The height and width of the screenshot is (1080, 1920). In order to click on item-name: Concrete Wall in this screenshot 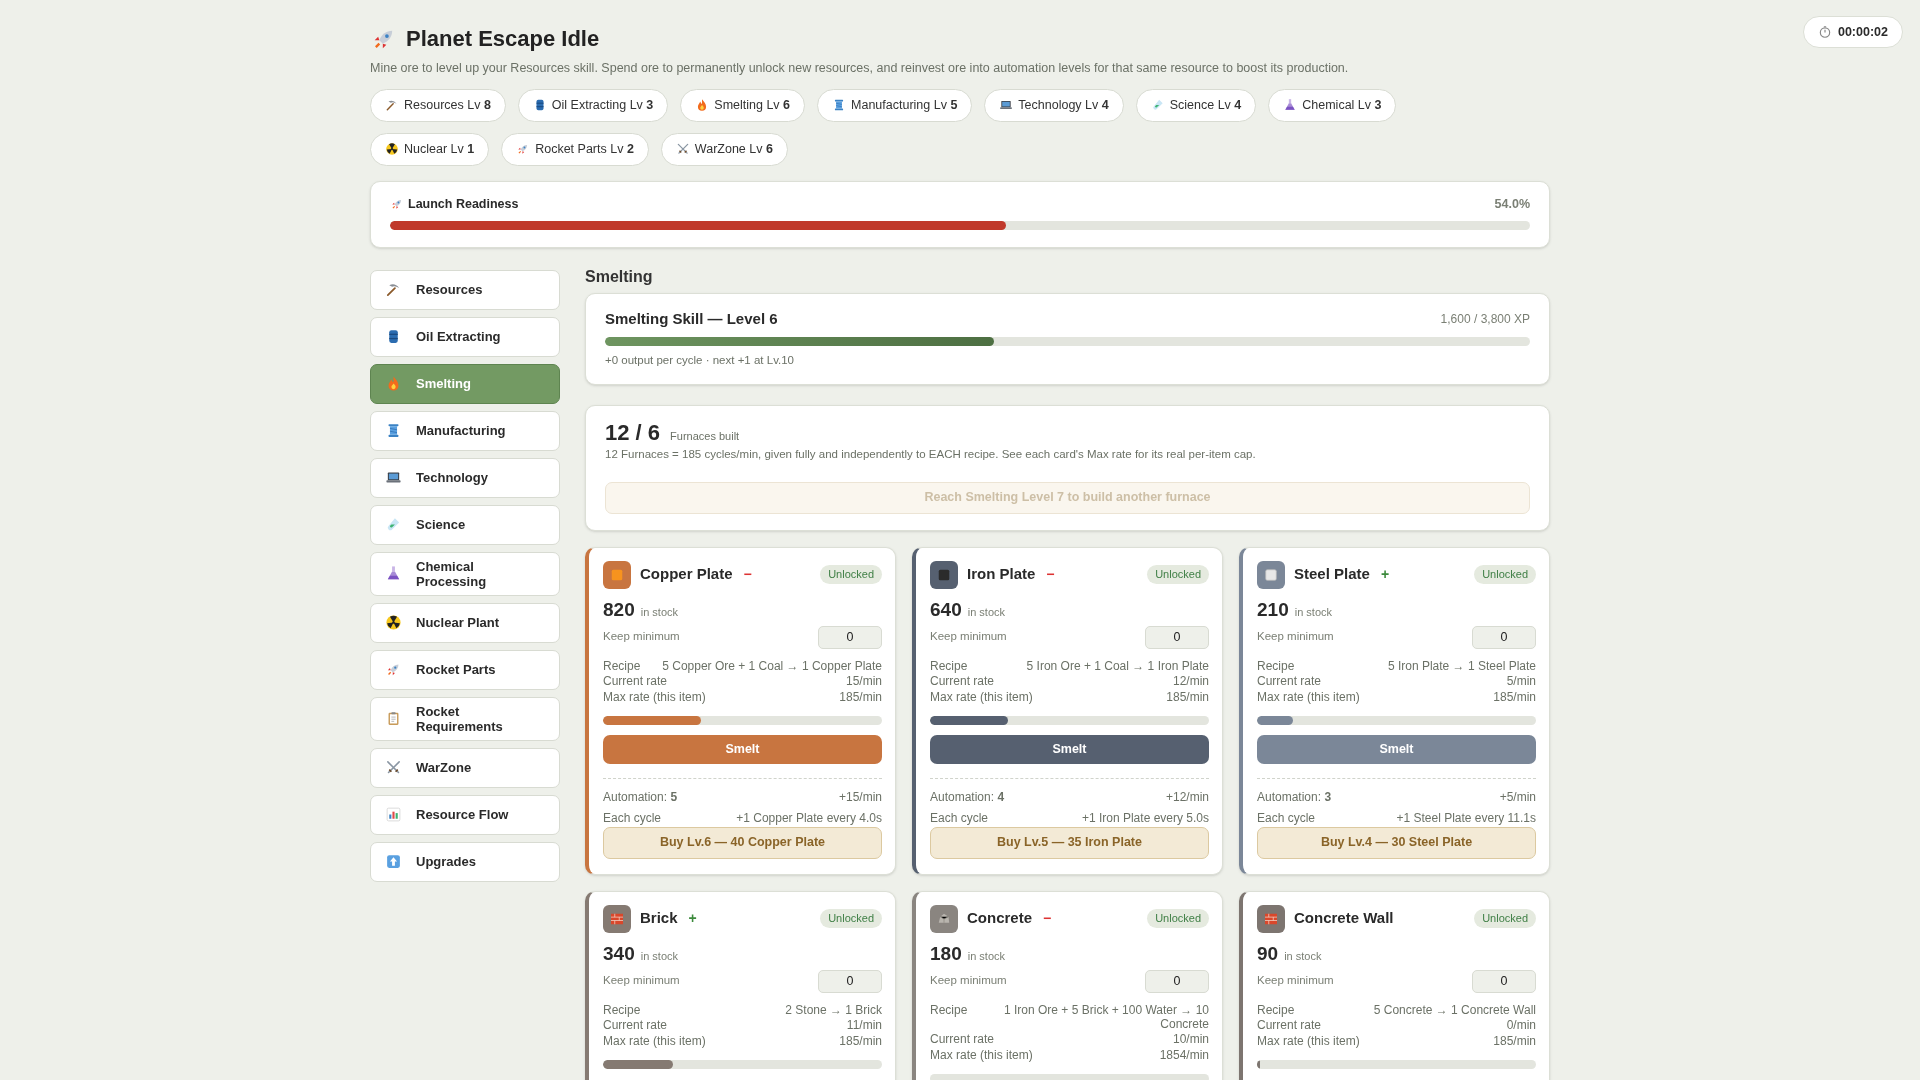, I will do `click(1344, 918)`.